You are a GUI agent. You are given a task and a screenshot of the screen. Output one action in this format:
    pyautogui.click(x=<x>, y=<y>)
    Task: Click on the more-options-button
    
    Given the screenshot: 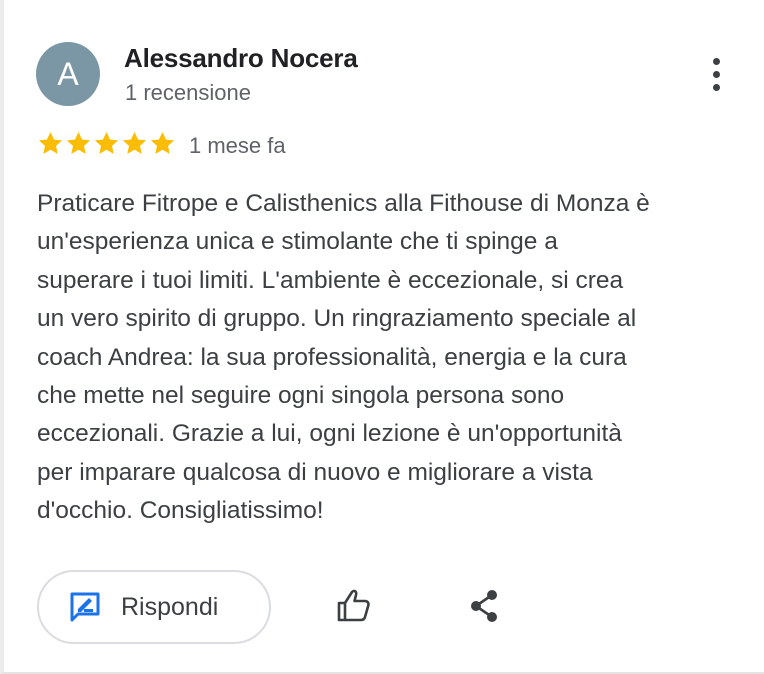 What is the action you would take?
    pyautogui.click(x=716, y=74)
    